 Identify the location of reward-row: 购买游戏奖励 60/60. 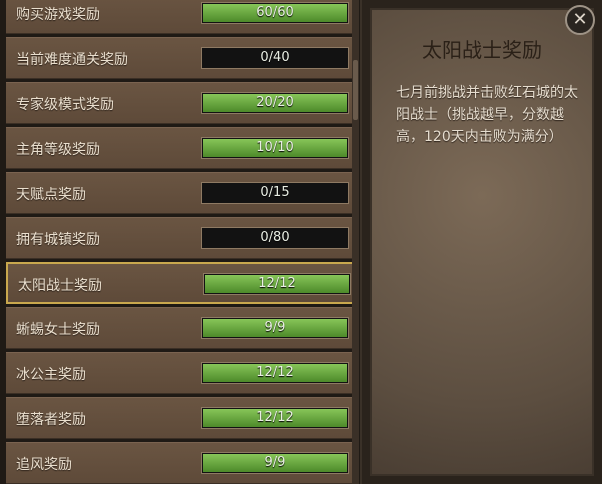
(182, 17).